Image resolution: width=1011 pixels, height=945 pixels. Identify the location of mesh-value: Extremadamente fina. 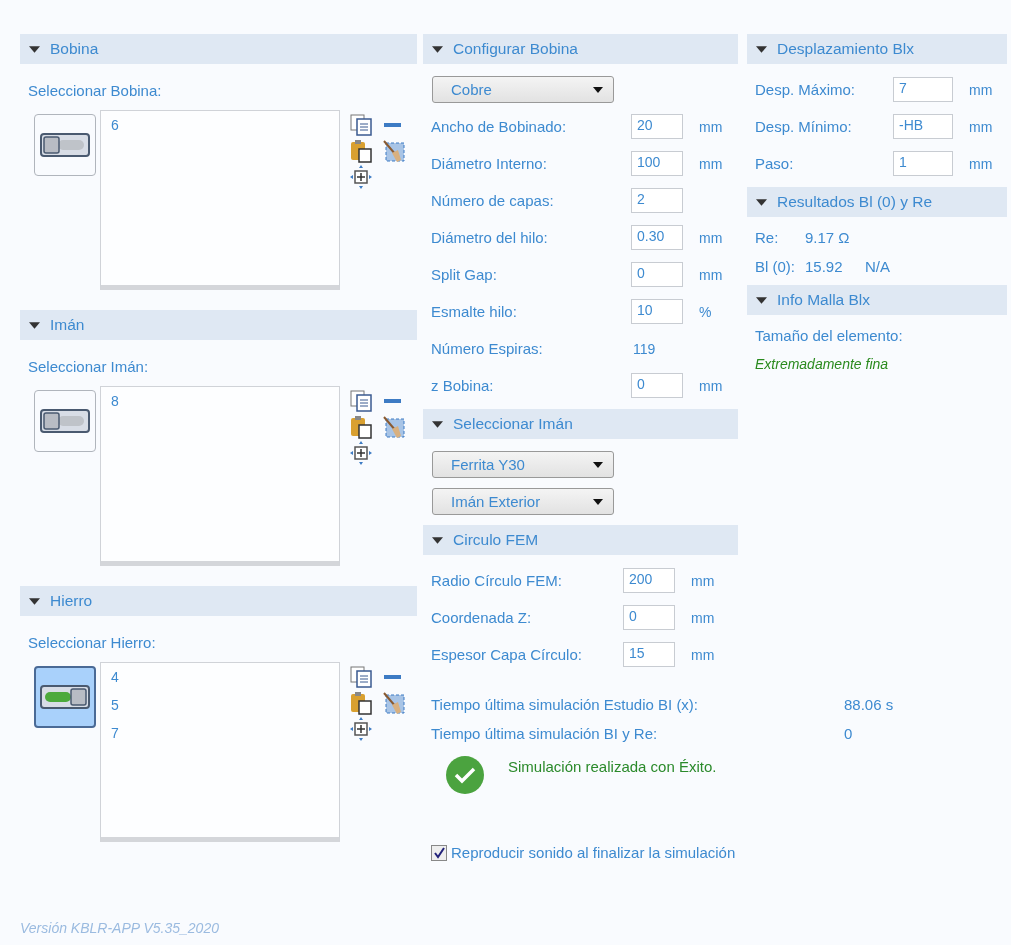
(822, 364).